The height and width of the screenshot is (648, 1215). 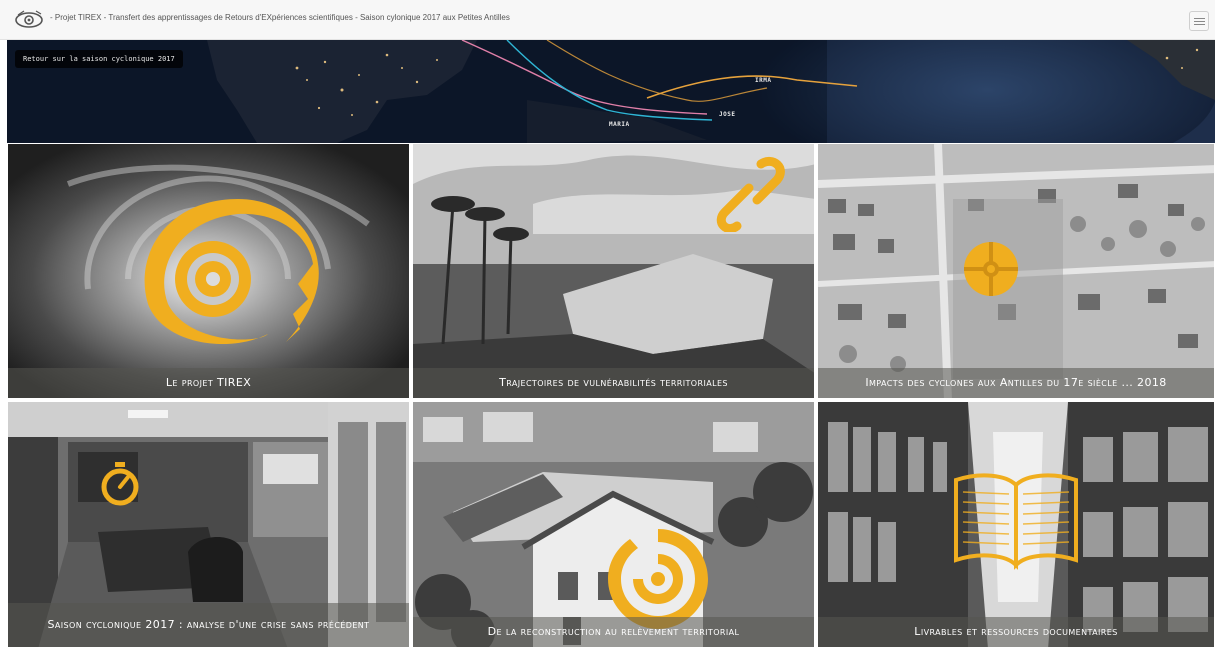 What do you see at coordinates (1199, 21) in the screenshot?
I see `hamburger-icon` at bounding box center [1199, 21].